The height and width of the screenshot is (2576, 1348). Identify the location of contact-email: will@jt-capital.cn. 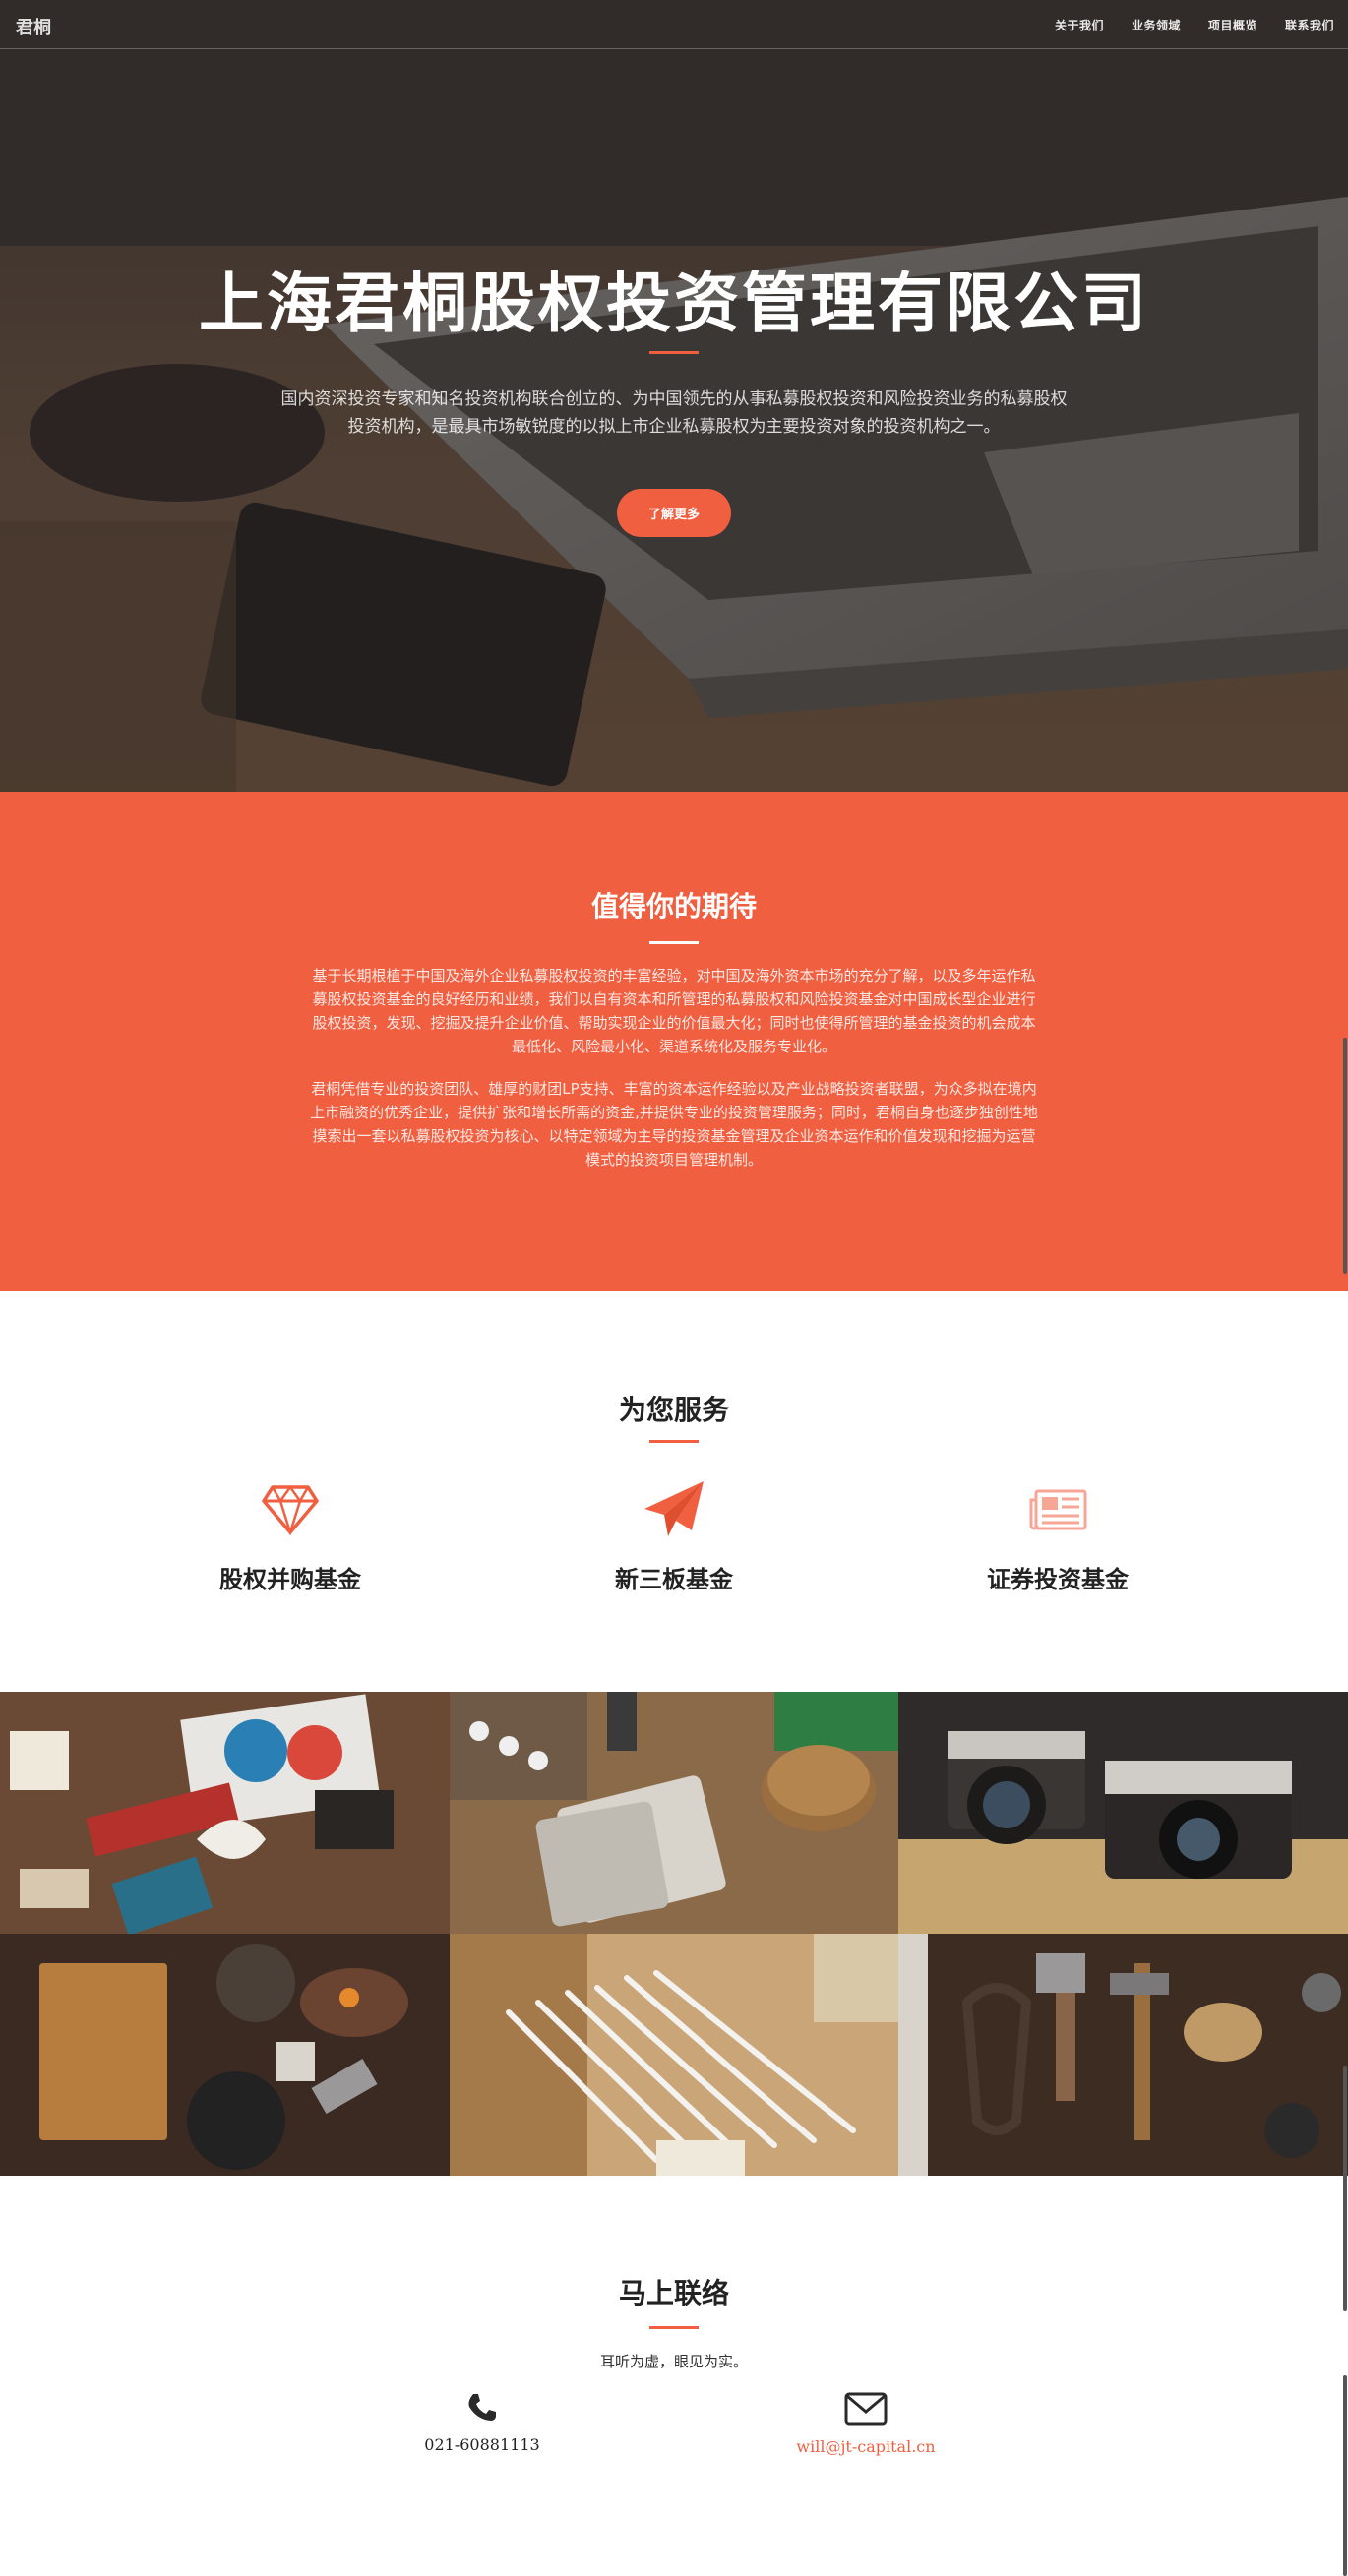
(865, 2424).